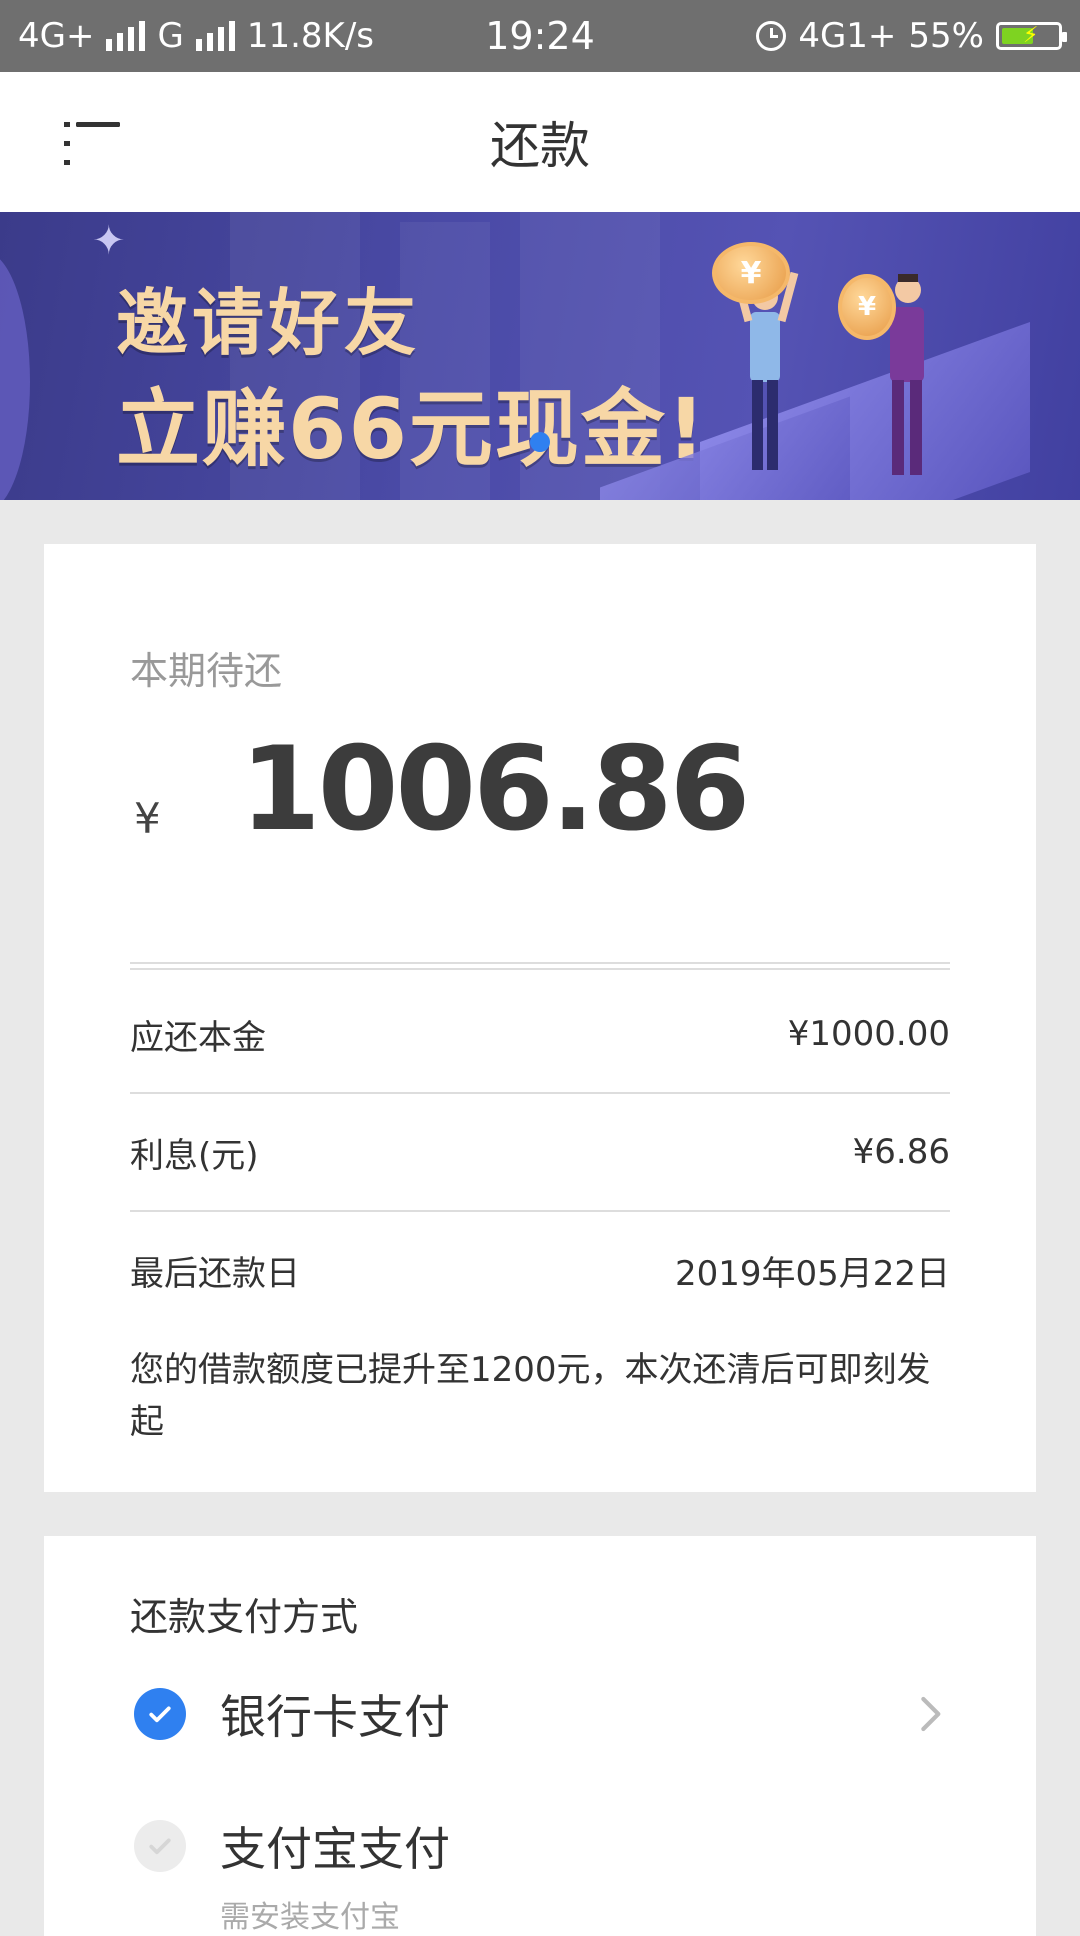  Describe the element at coordinates (206, 671) in the screenshot. I see `due-label: 本期待还` at that location.